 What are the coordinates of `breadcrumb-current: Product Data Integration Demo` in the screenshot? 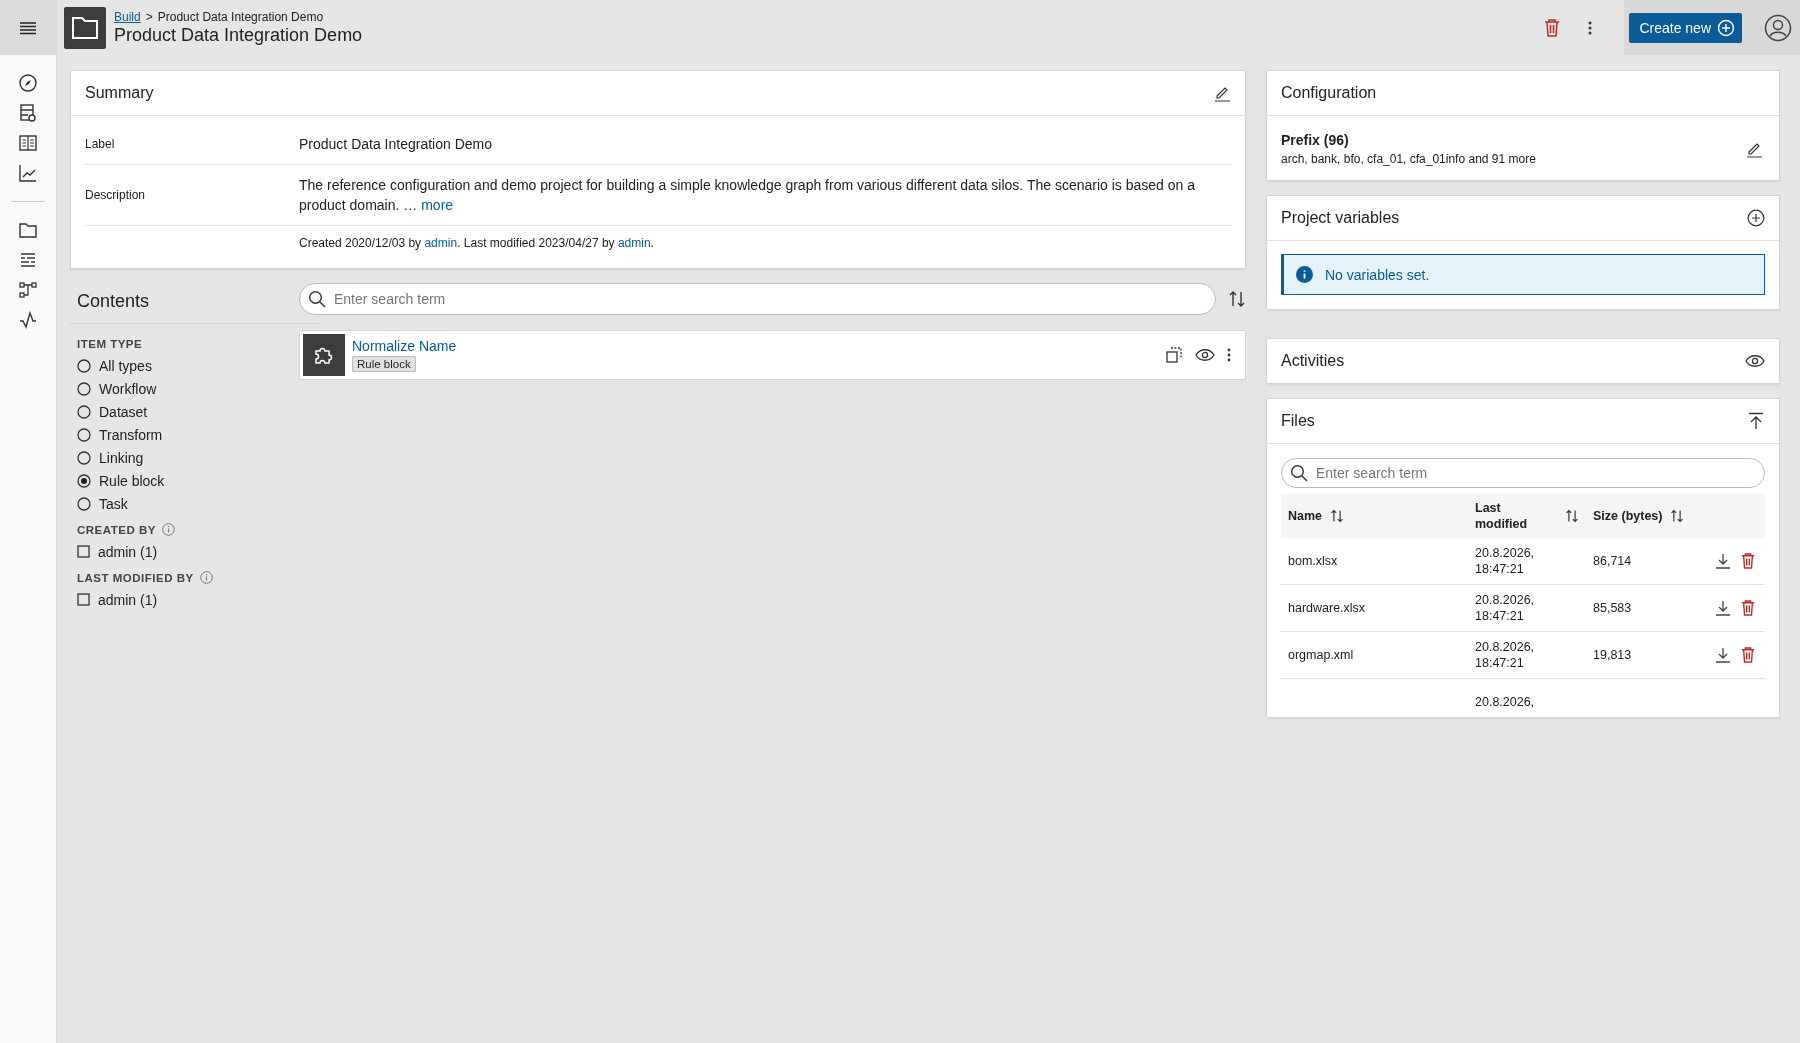 It's located at (240, 16).